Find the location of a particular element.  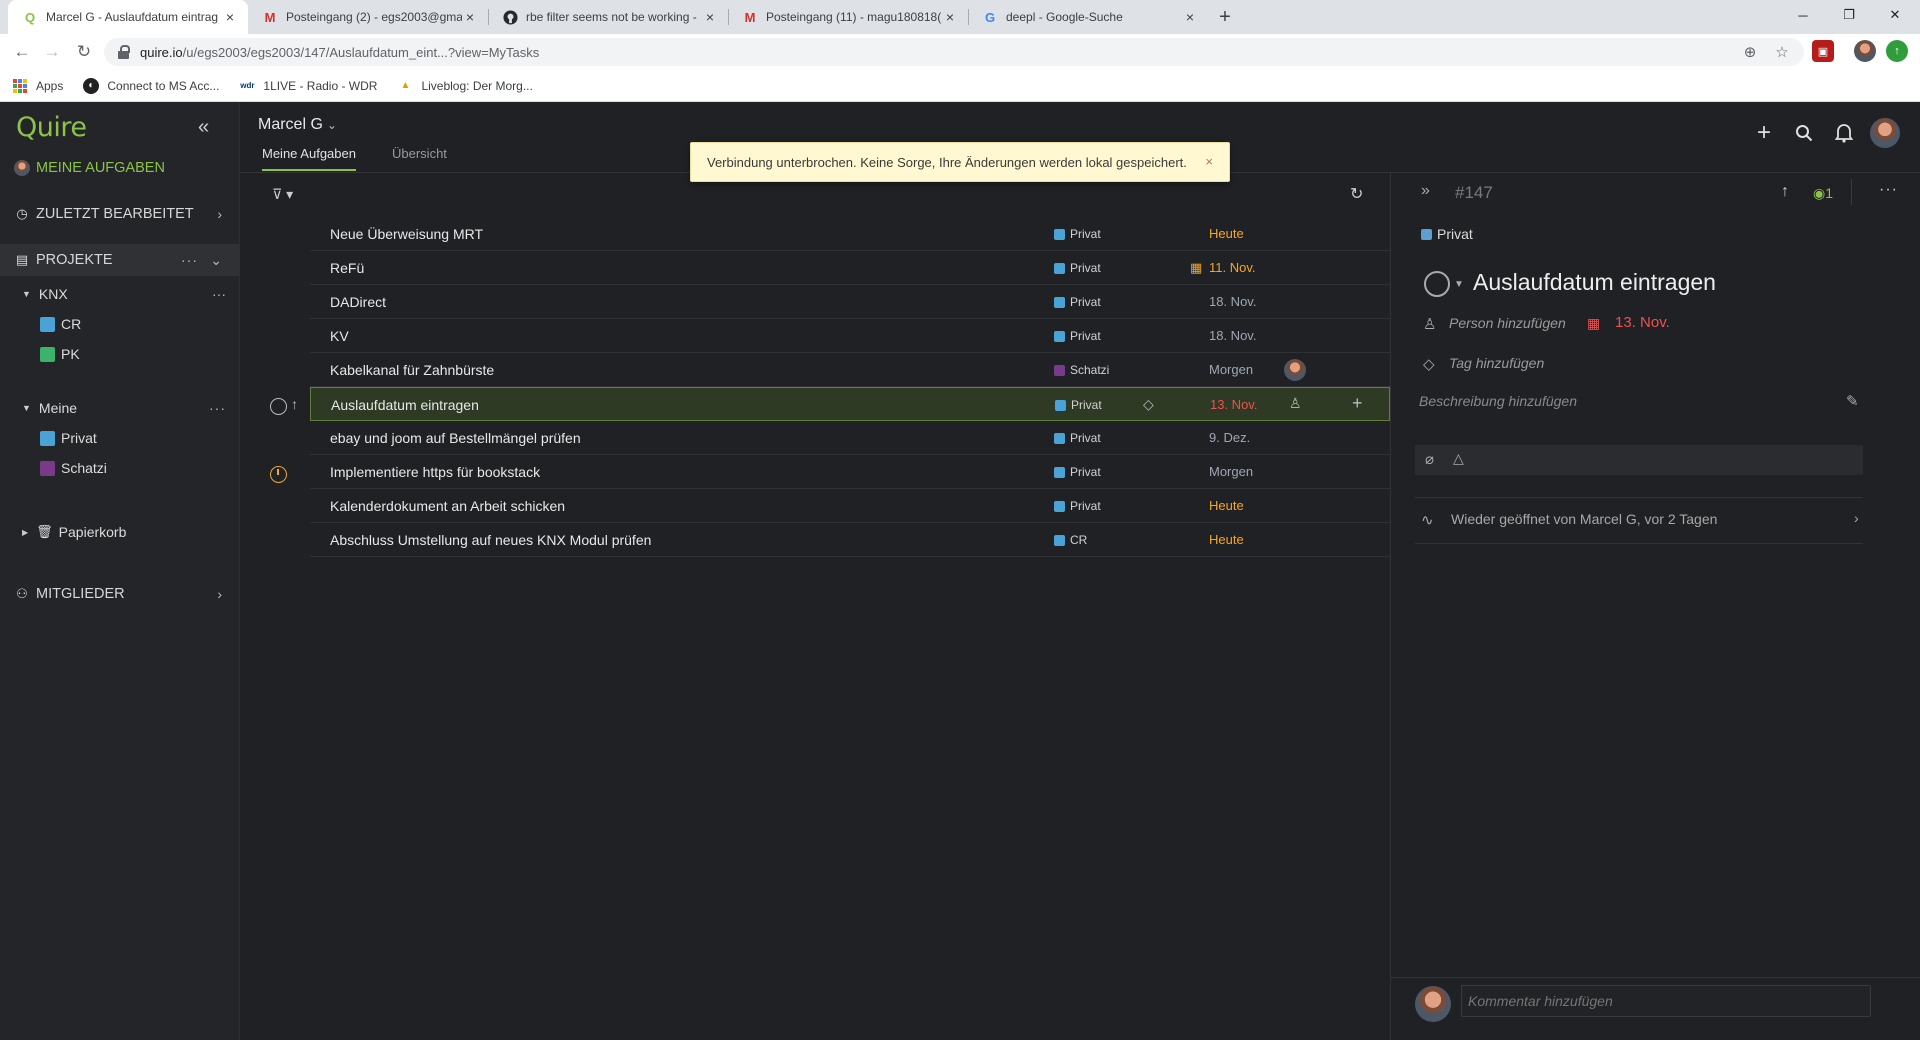

task-project: CR is located at coordinates (1070, 540).